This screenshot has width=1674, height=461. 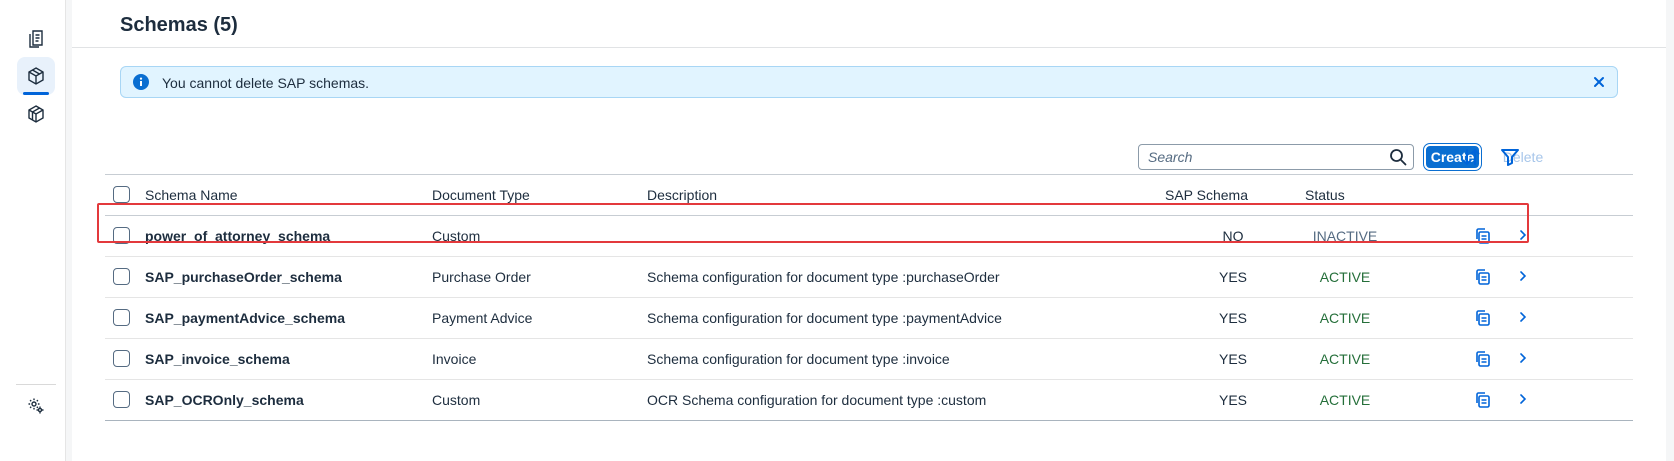 I want to click on documents-icon, so click(x=36, y=39).